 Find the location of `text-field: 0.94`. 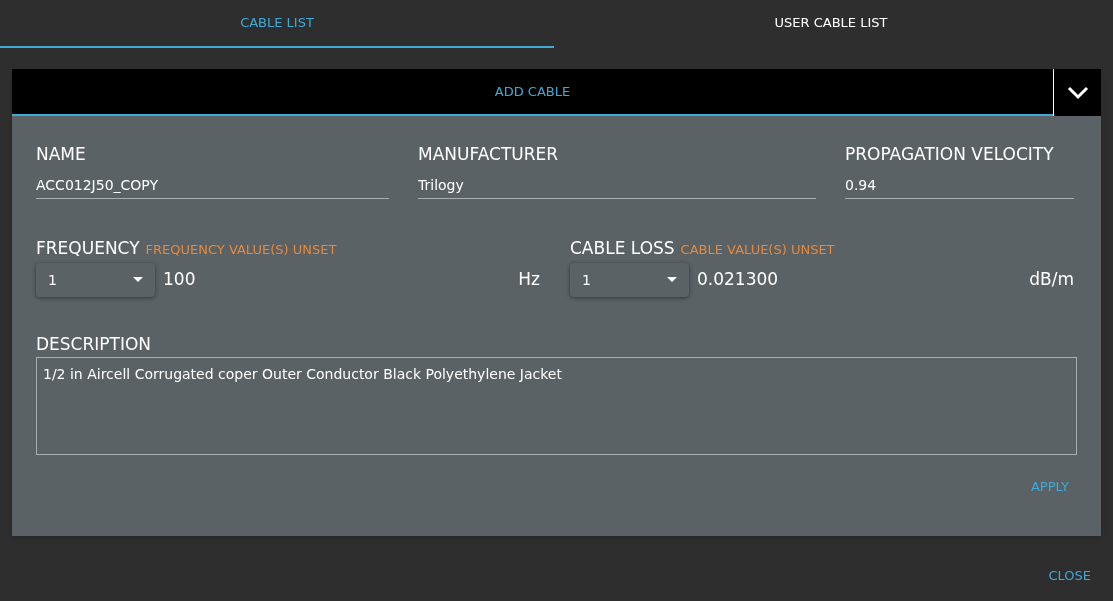

text-field: 0.94 is located at coordinates (959, 185).